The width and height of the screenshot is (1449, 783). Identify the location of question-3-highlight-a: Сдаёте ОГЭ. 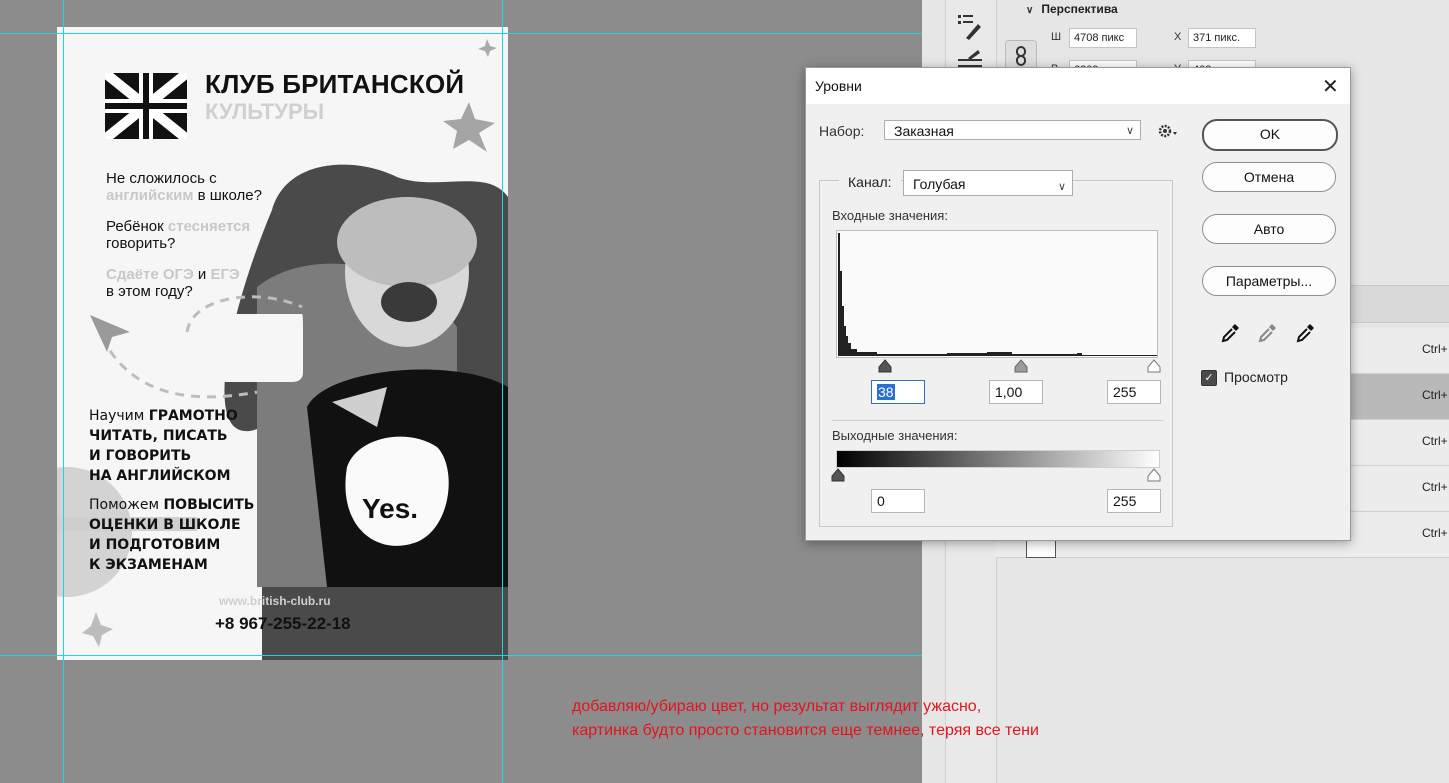
(150, 274).